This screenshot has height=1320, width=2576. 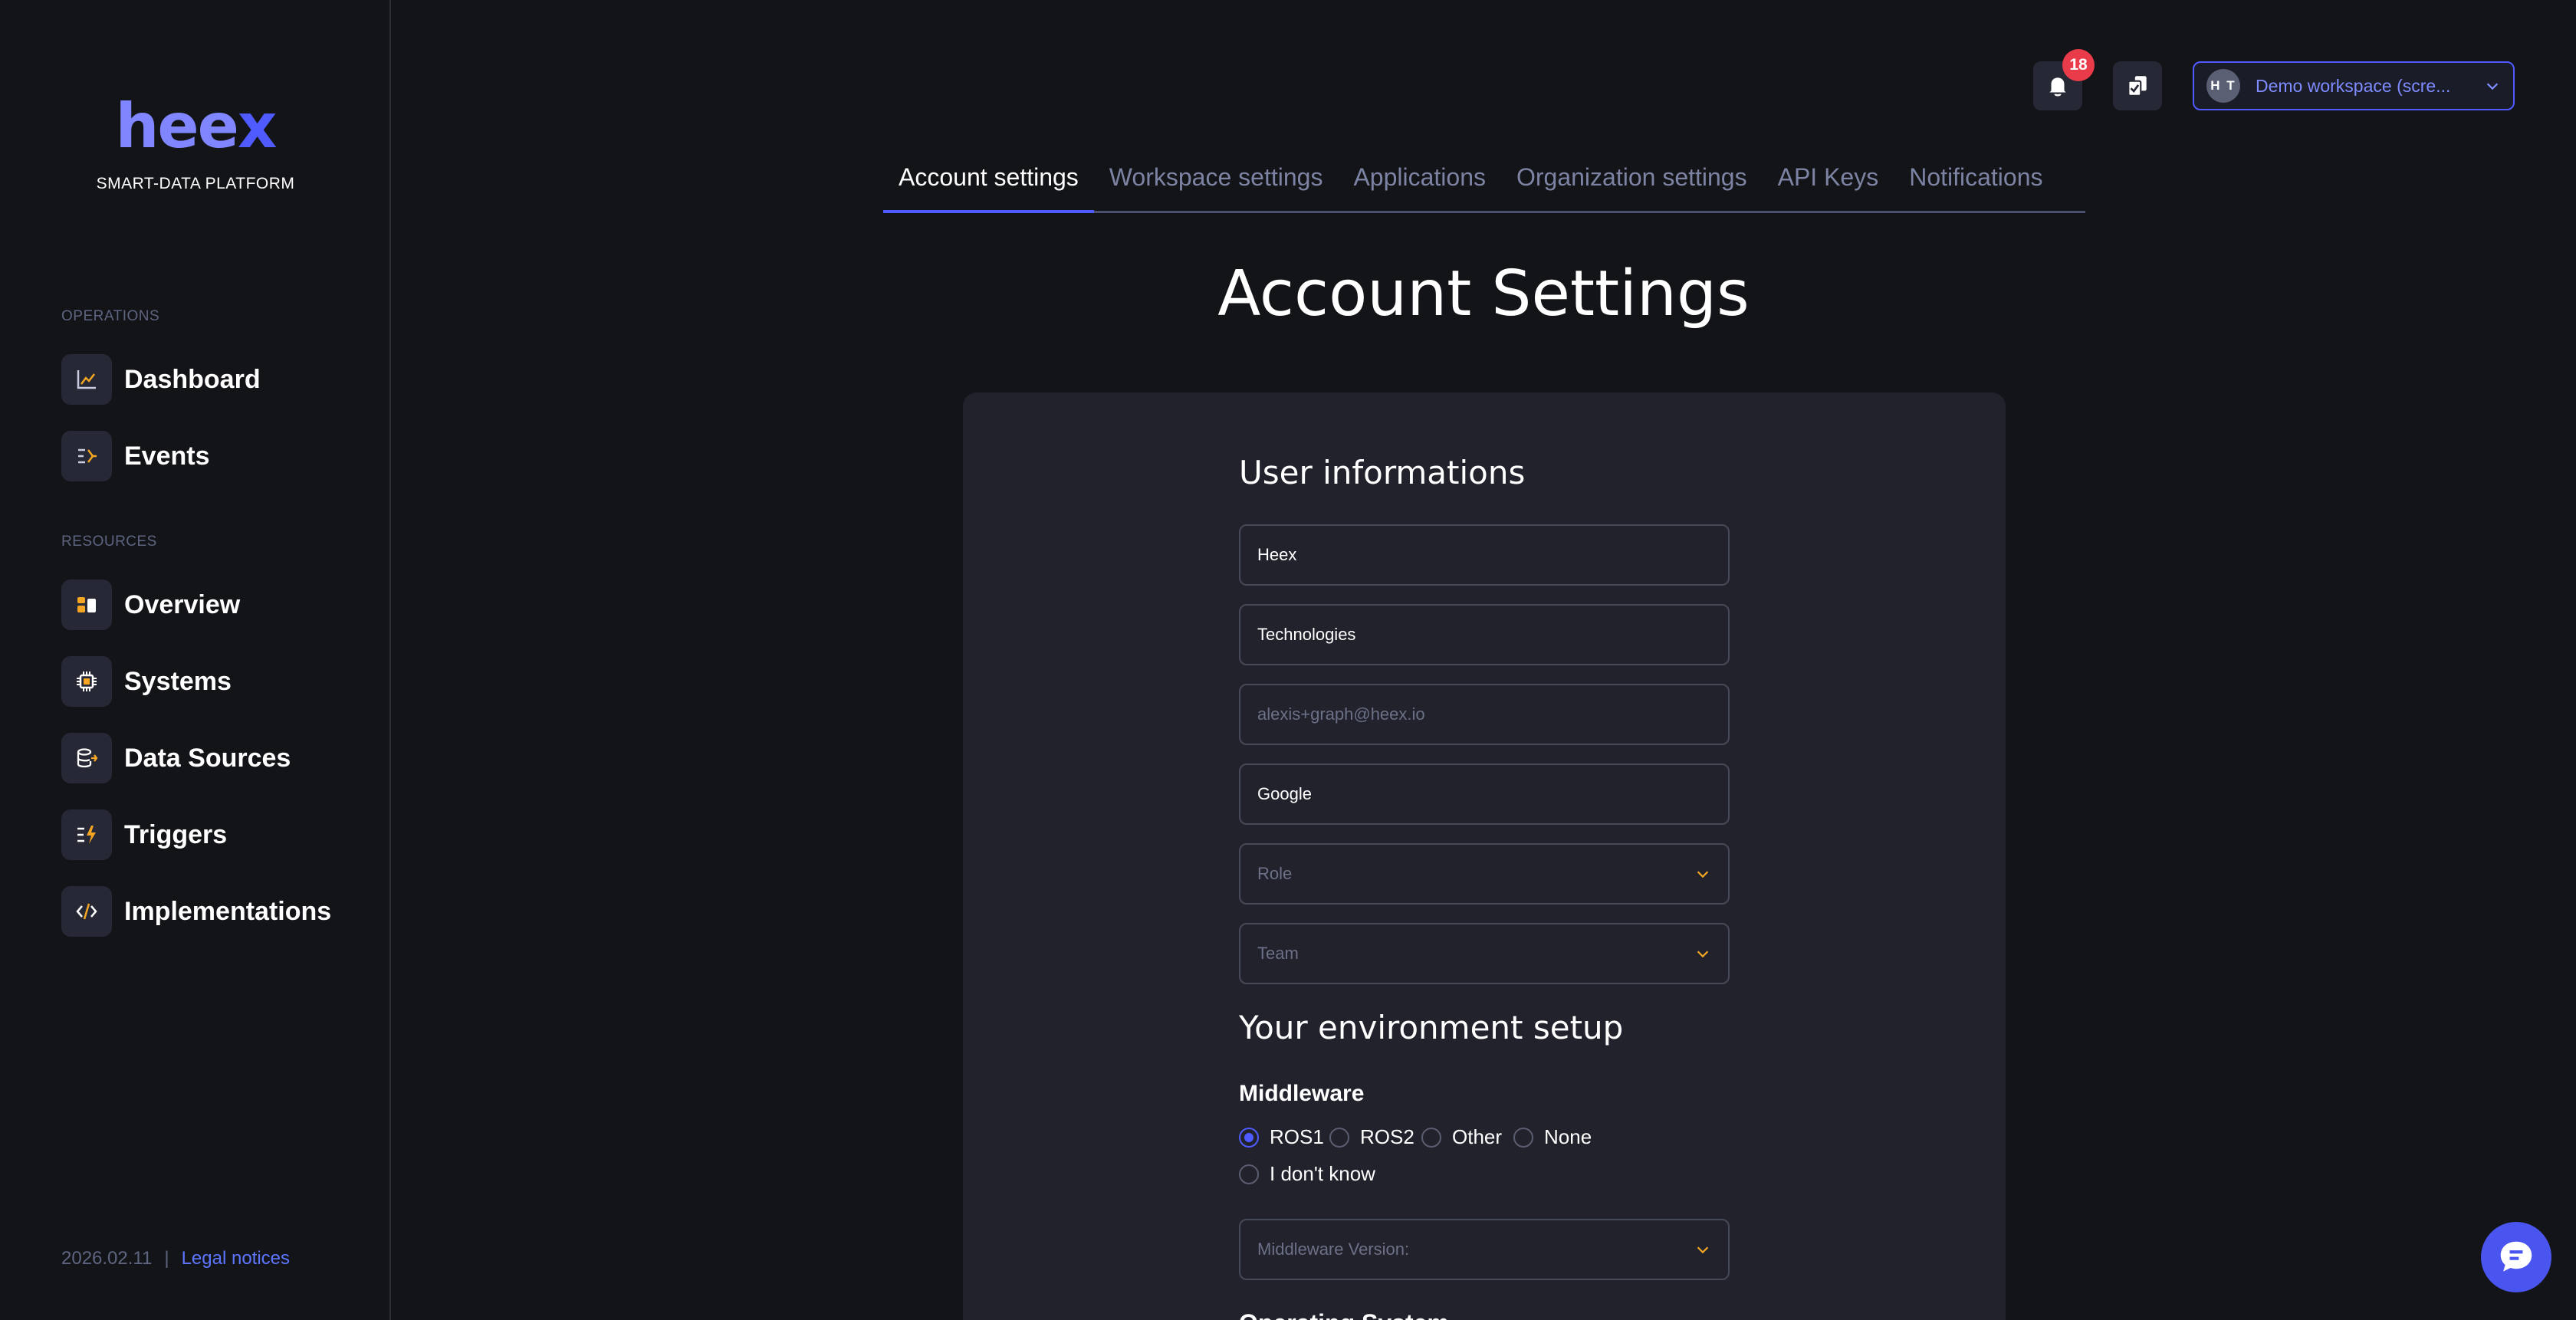 I want to click on events-list-icon, so click(x=86, y=456).